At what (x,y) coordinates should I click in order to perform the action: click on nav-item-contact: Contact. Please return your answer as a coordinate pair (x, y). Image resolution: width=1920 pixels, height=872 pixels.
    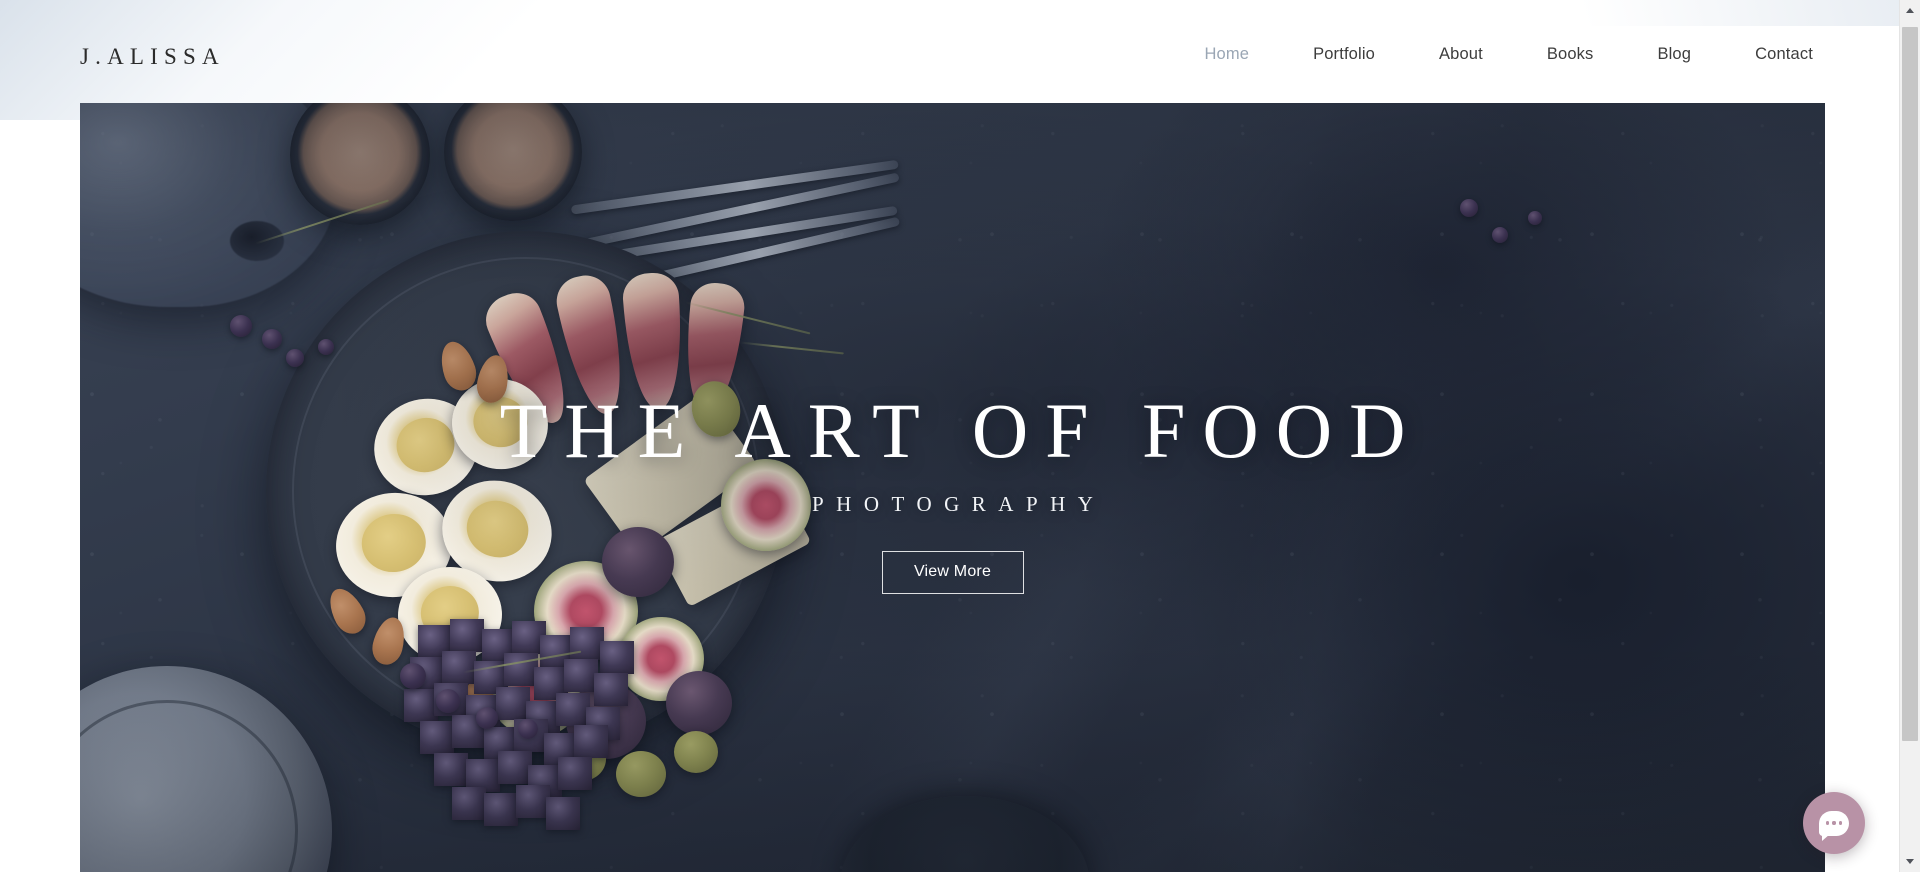
    Looking at the image, I should click on (1784, 54).